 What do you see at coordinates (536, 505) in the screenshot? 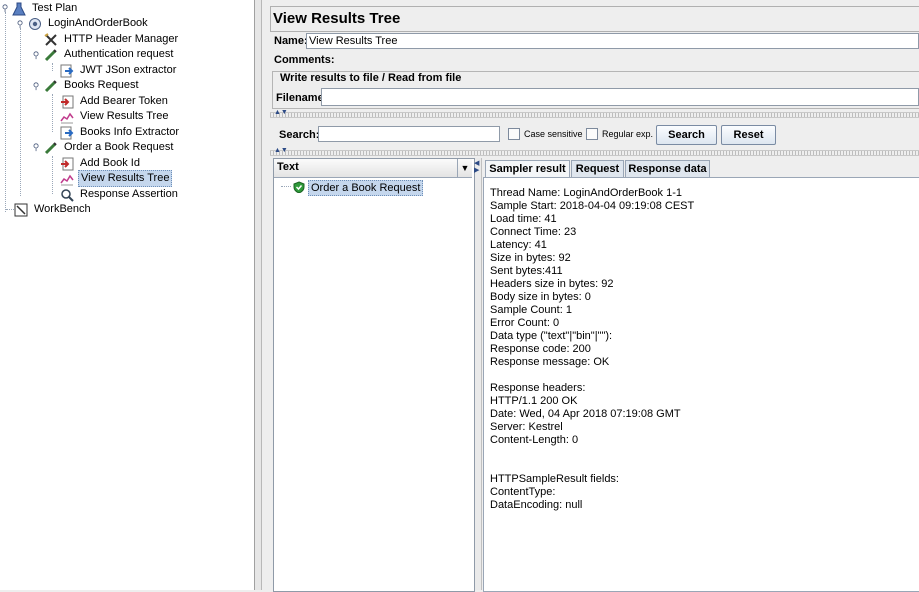
I see `result-line: DataEncoding: null` at bounding box center [536, 505].